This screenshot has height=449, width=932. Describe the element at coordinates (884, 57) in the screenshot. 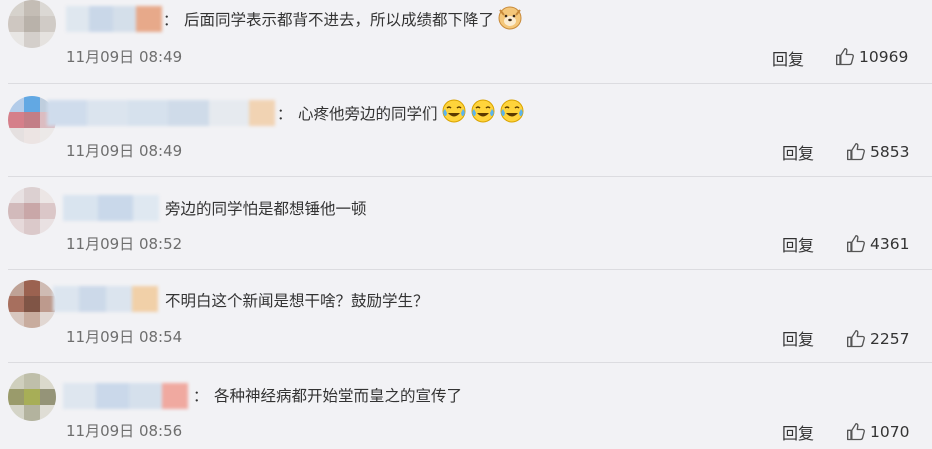

I see `like-count: 10969` at that location.